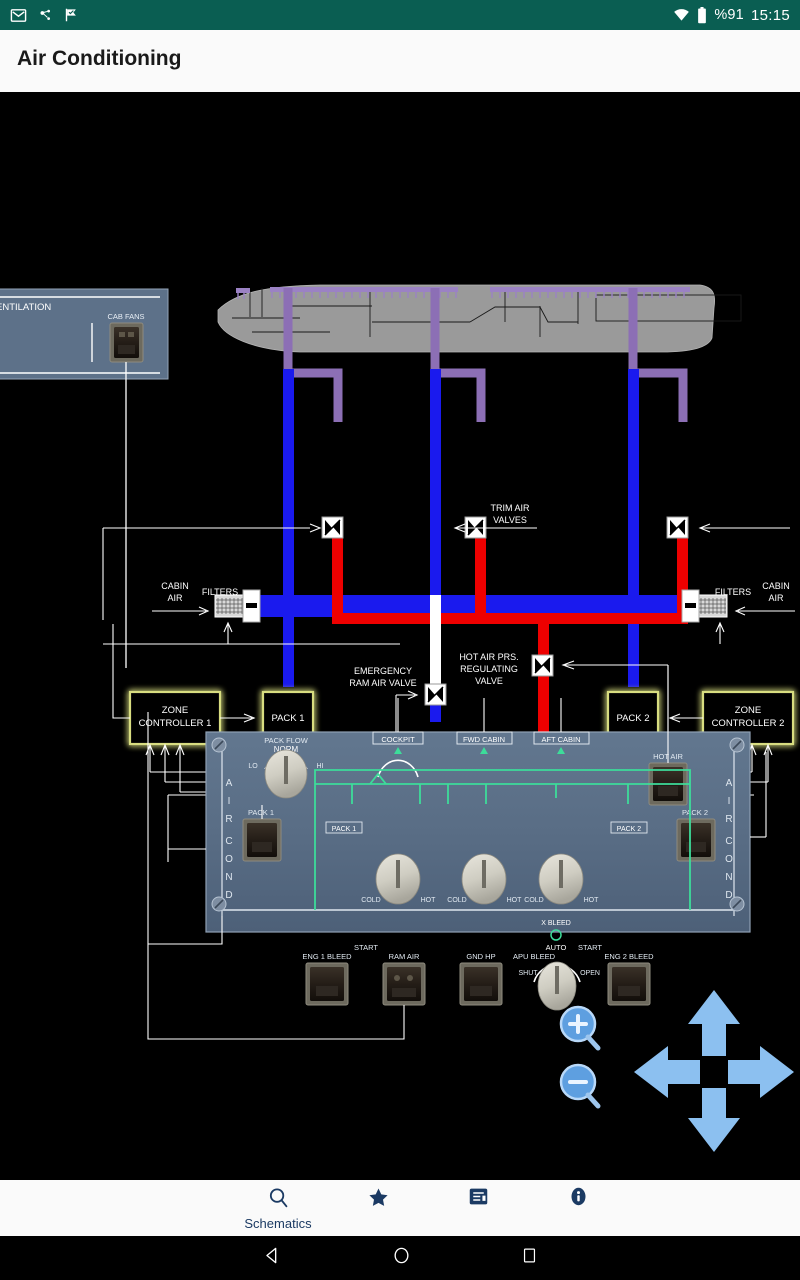 This screenshot has width=800, height=1280. Describe the element at coordinates (272, 1258) in the screenshot. I see `back-triangle-icon` at that location.